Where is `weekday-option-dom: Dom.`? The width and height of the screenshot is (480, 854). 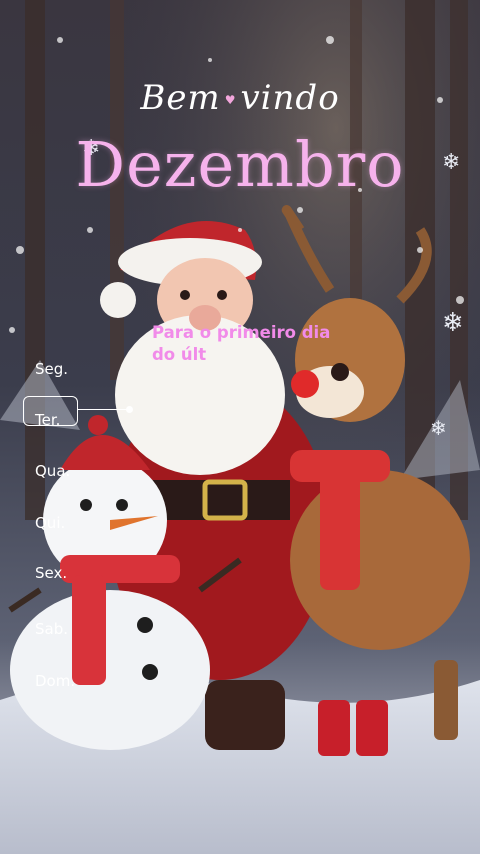
weekday-option-dom: Dom. is located at coordinates (65, 681).